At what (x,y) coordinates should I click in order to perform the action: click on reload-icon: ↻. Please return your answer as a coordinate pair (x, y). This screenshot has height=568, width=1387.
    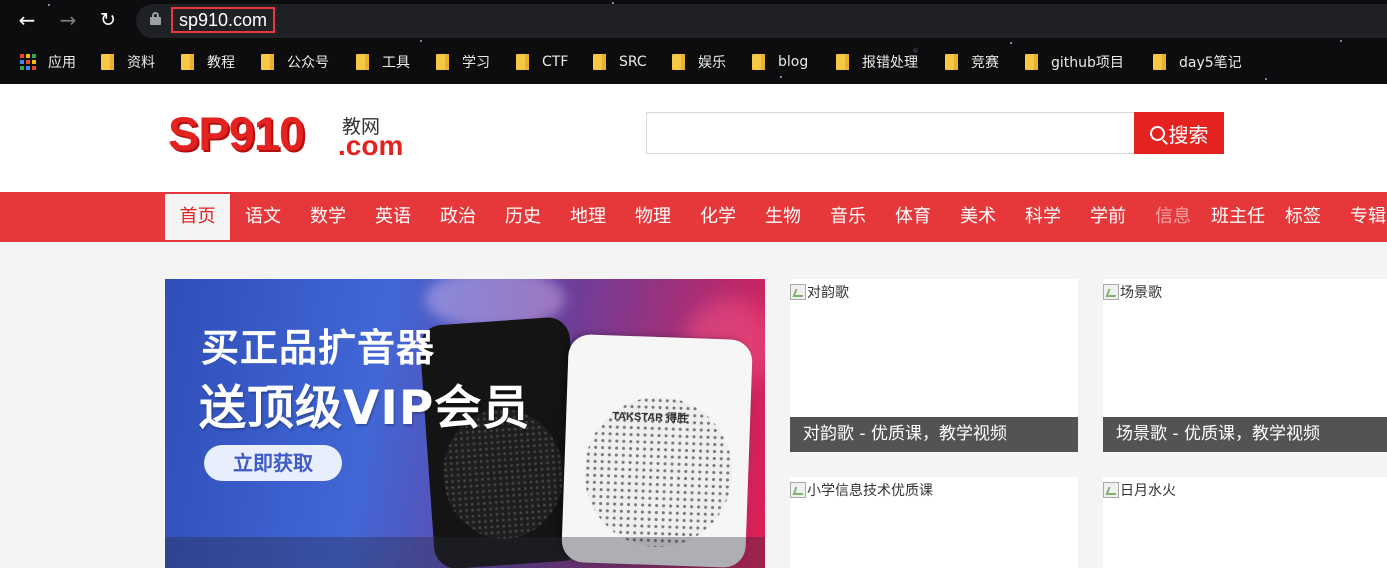
    Looking at the image, I should click on (108, 20).